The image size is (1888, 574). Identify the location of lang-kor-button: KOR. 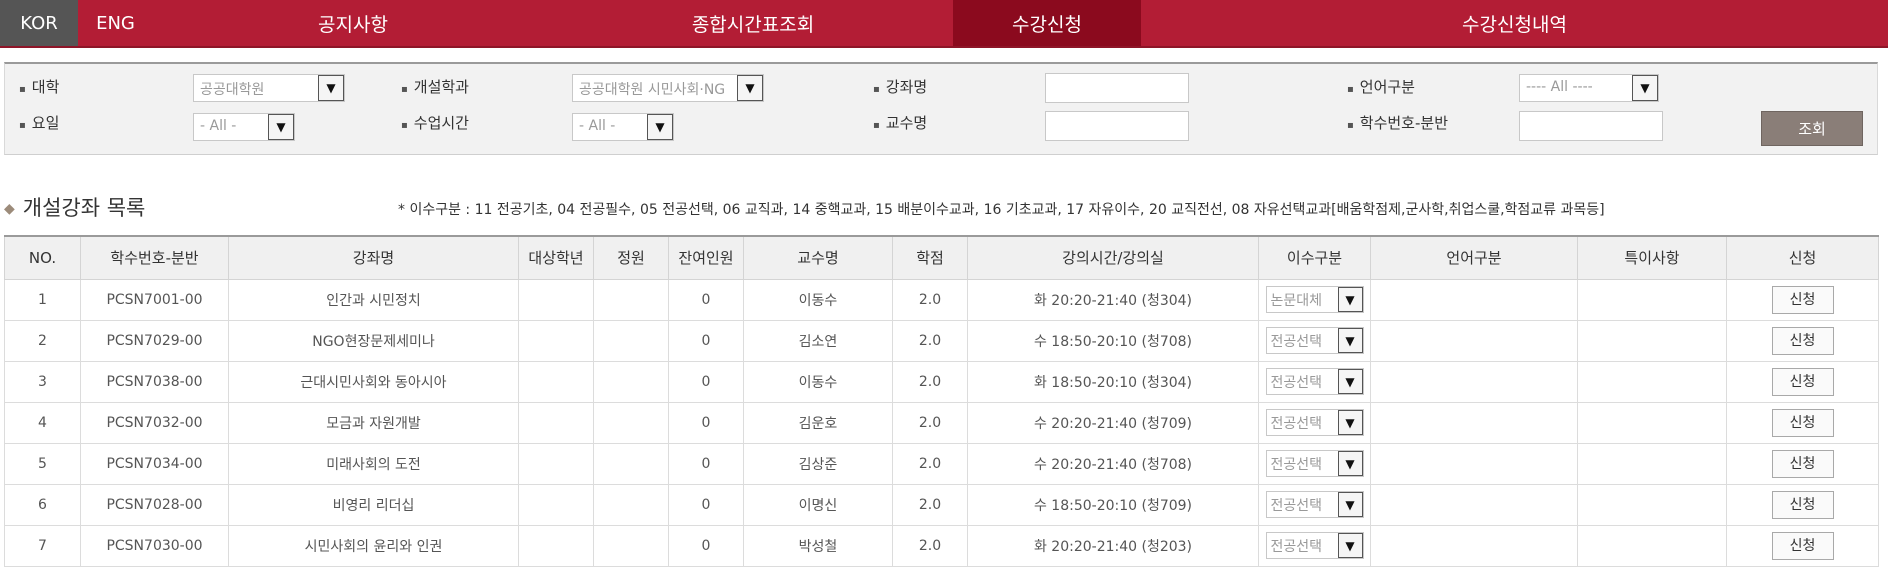
(39, 23).